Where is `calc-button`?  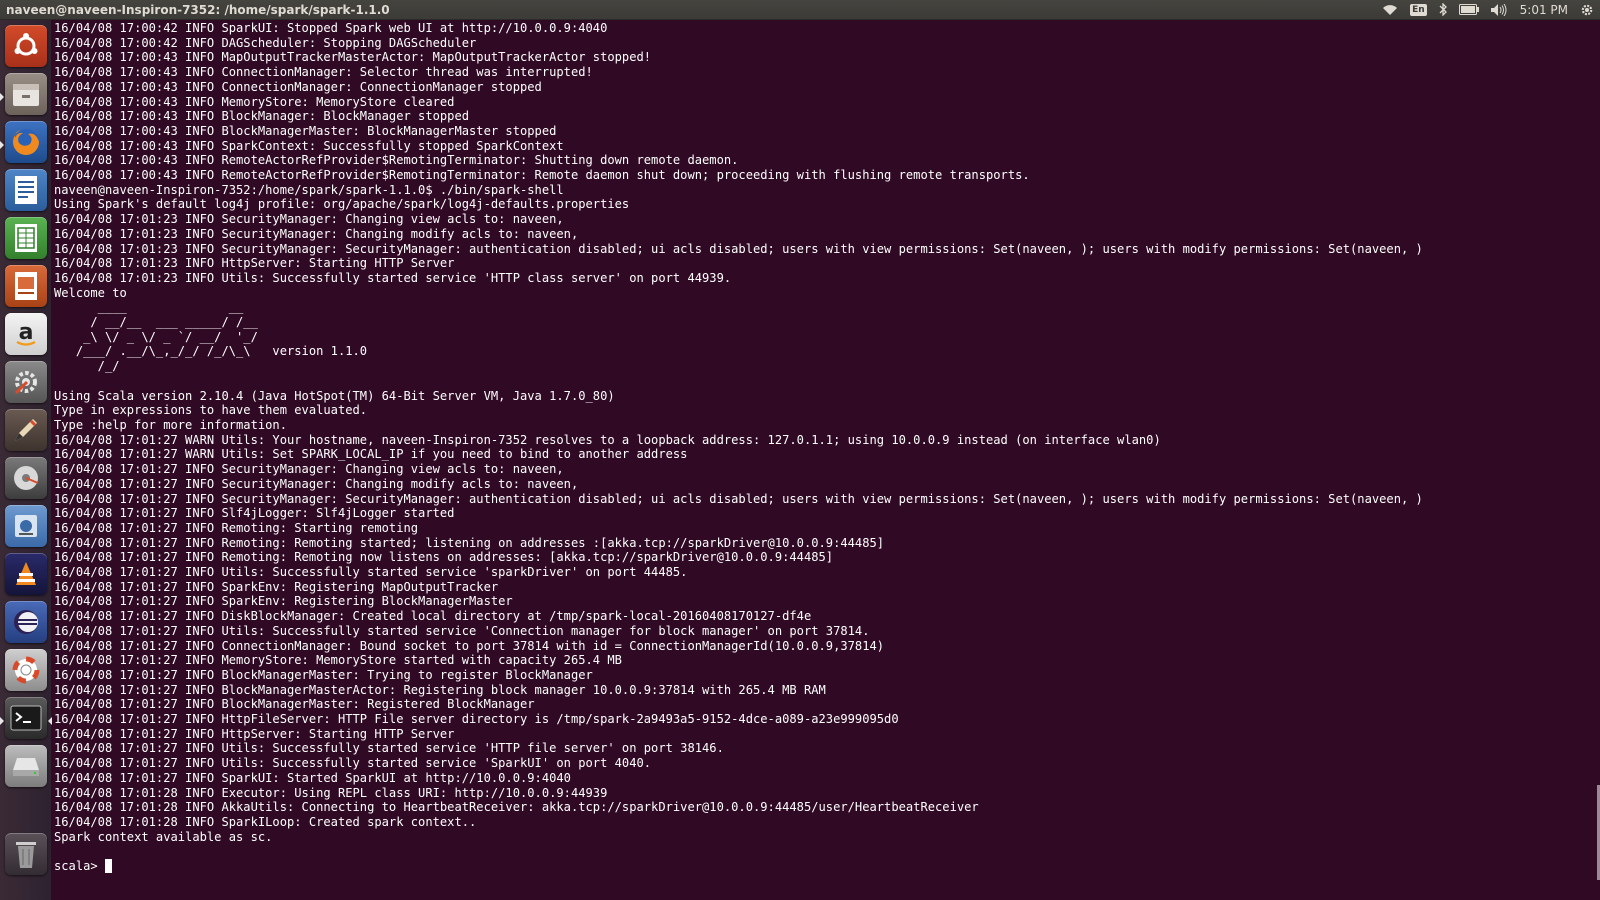
calc-button is located at coordinates (26, 238).